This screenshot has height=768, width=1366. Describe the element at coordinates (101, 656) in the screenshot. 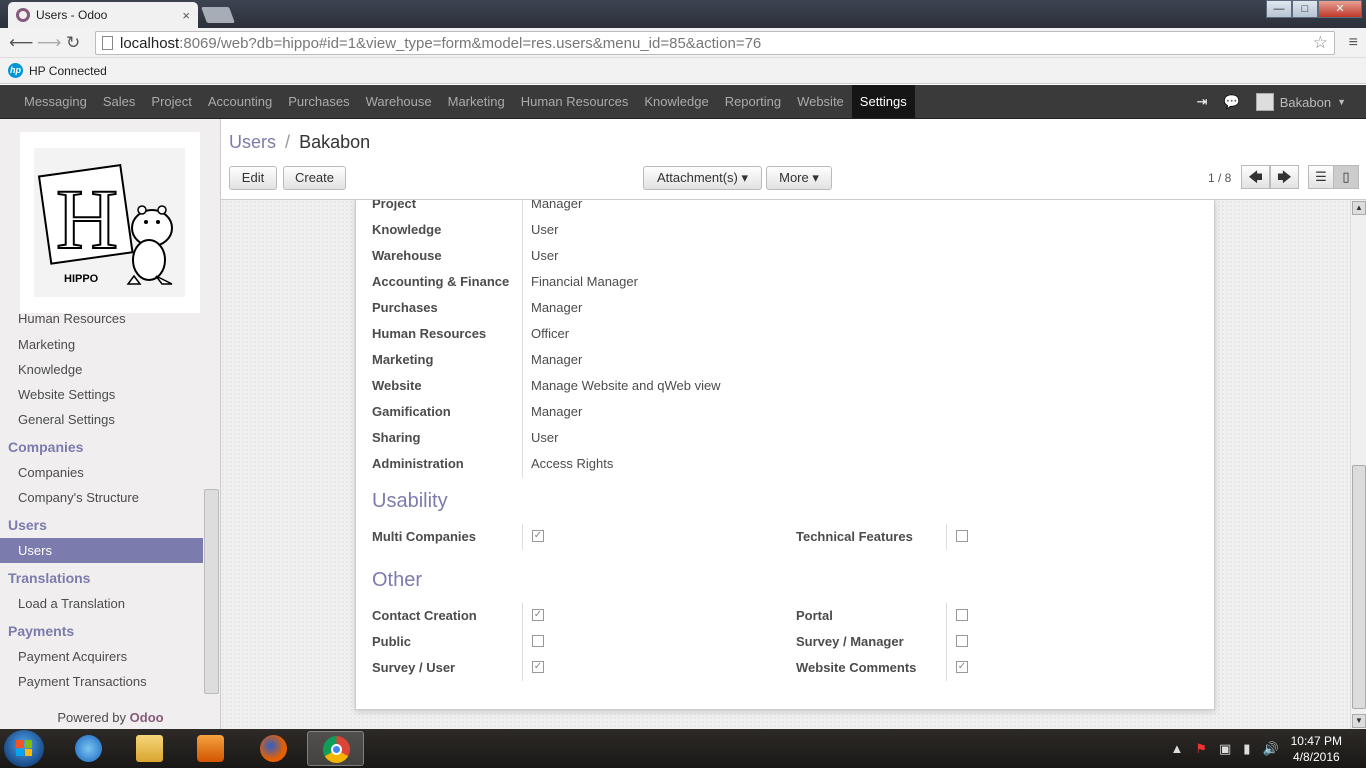

I see `sidebar-item-payment-acquirers: Payment Acquirers` at that location.